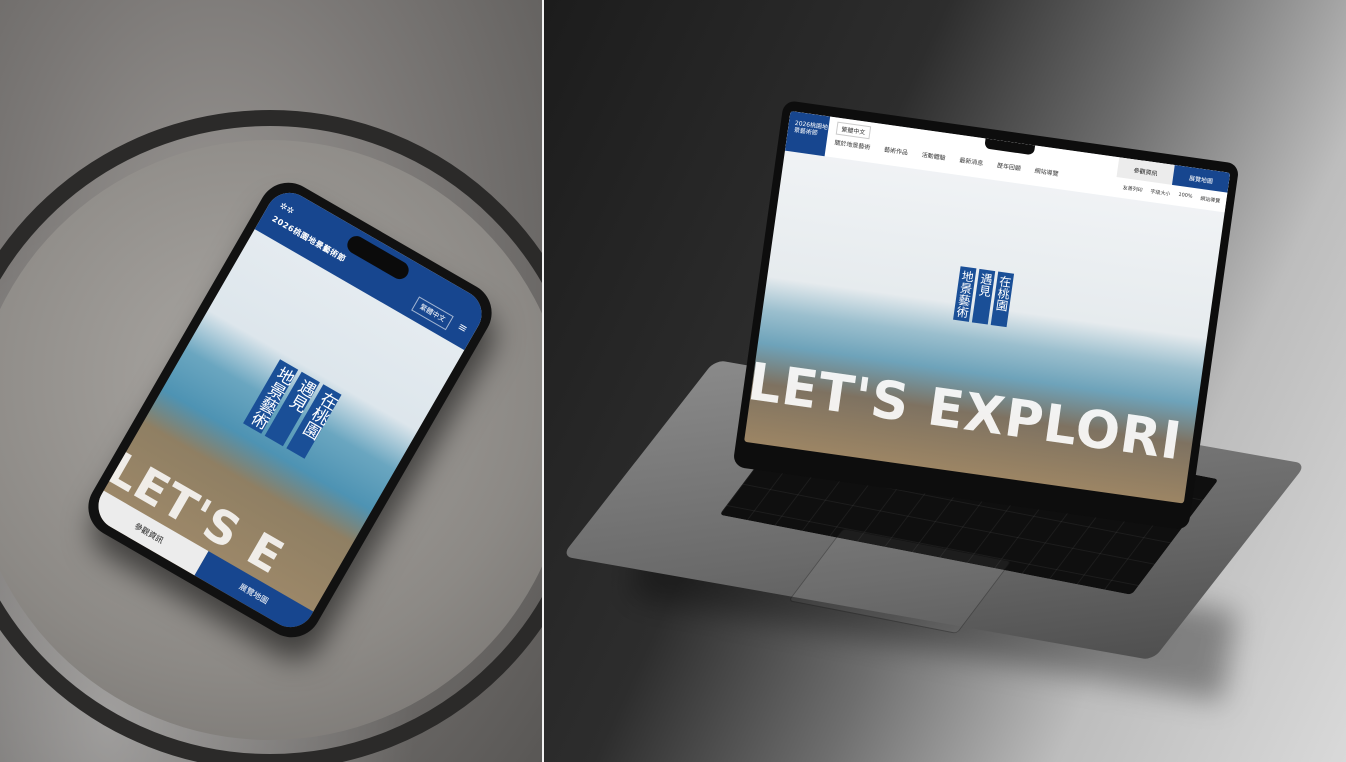  Describe the element at coordinates (1210, 200) in the screenshot. I see `util-sitemap: 網站導覽` at that location.